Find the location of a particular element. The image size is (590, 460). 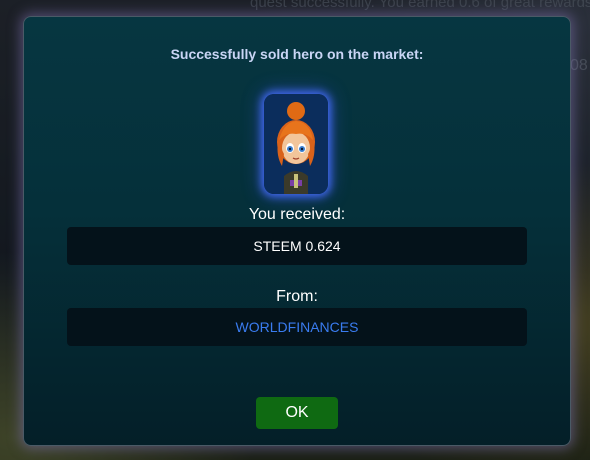

hero-portrait is located at coordinates (296, 144).